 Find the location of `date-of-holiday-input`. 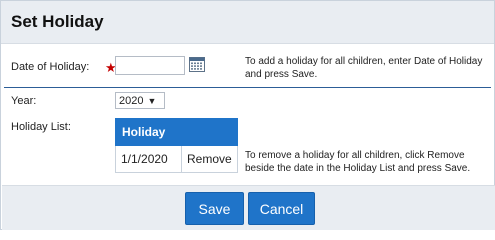

date-of-holiday-input is located at coordinates (150, 65).